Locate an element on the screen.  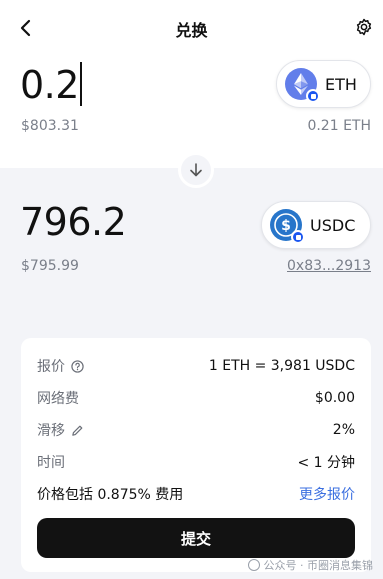
submit-button: 提交 is located at coordinates (196, 538).